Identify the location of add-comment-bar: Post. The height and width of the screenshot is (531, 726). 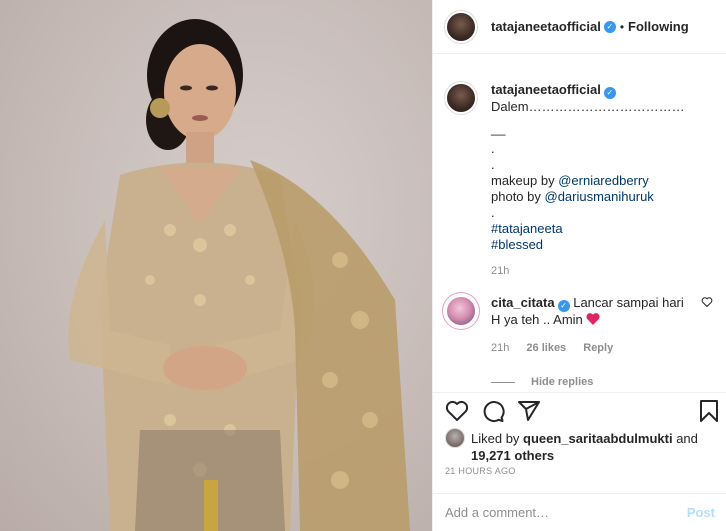
(579, 512).